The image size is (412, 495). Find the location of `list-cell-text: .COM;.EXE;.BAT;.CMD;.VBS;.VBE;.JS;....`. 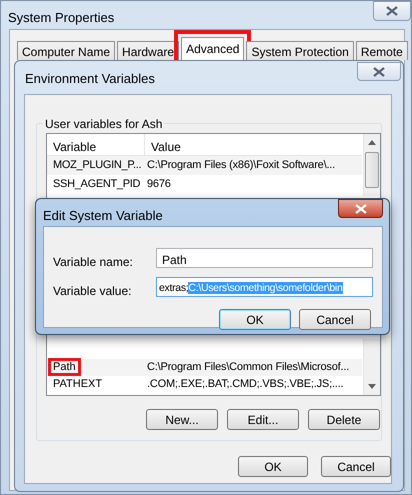

list-cell-text: .COM;.EXE;.BAT;.CMD;.VBS;.VBE;.JS;.... is located at coordinates (245, 384).